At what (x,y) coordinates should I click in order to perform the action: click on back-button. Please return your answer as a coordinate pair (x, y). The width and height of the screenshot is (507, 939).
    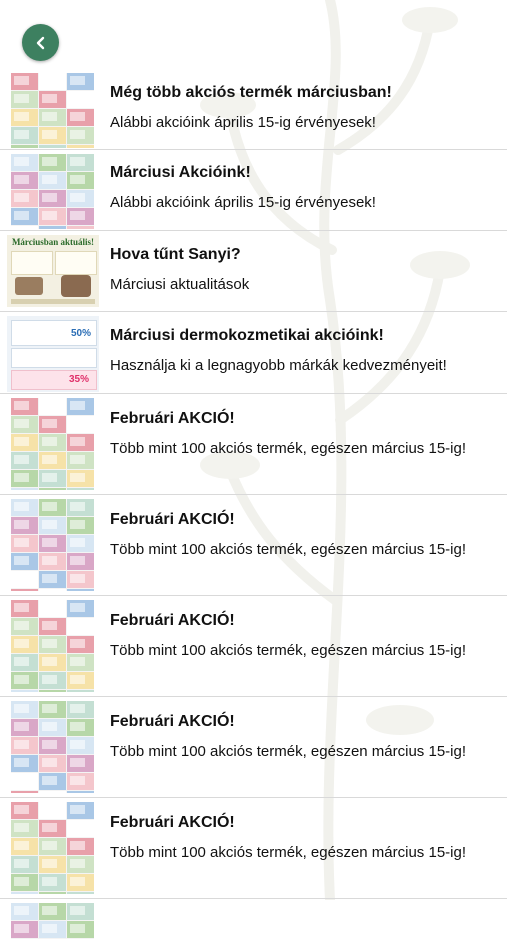
    Looking at the image, I should click on (40, 42).